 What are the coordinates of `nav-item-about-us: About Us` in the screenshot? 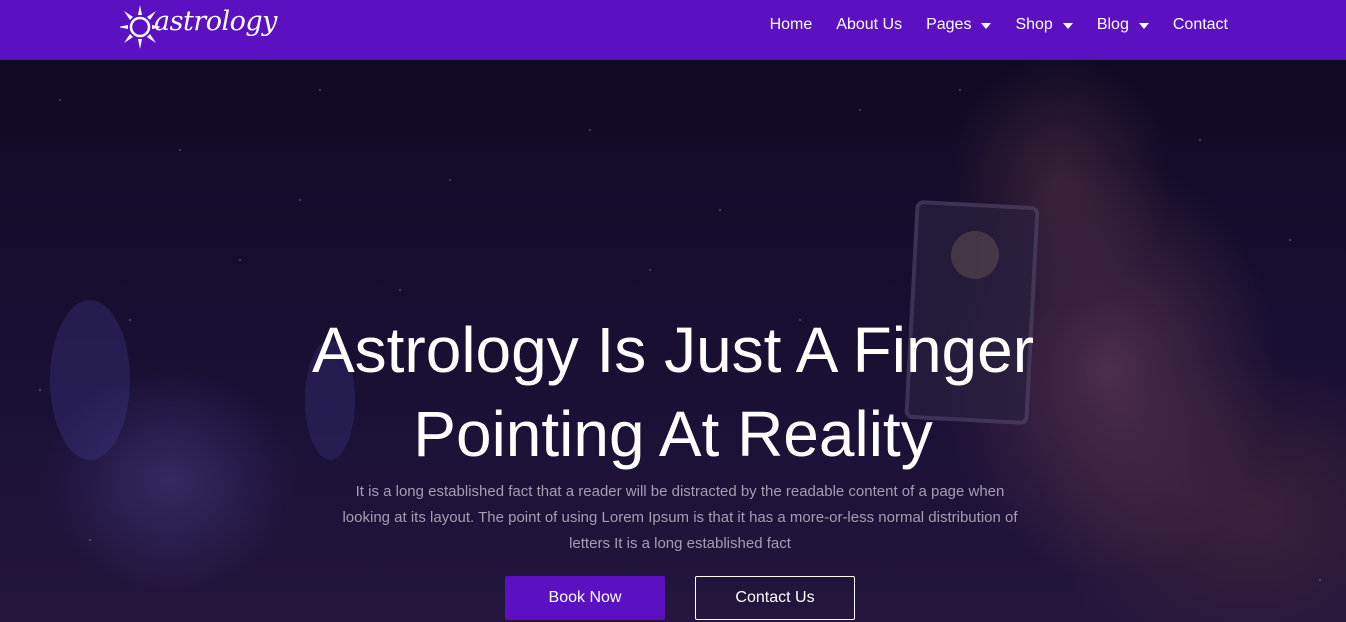 It's located at (869, 25).